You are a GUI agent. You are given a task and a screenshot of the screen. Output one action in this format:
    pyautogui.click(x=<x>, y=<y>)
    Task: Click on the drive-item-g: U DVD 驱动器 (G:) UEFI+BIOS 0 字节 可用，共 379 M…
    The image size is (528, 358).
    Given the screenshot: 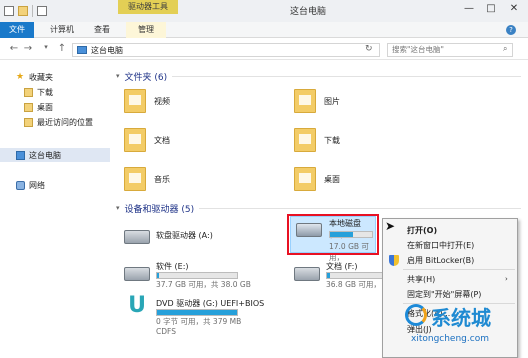 What is the action you would take?
    pyautogui.click(x=194, y=315)
    